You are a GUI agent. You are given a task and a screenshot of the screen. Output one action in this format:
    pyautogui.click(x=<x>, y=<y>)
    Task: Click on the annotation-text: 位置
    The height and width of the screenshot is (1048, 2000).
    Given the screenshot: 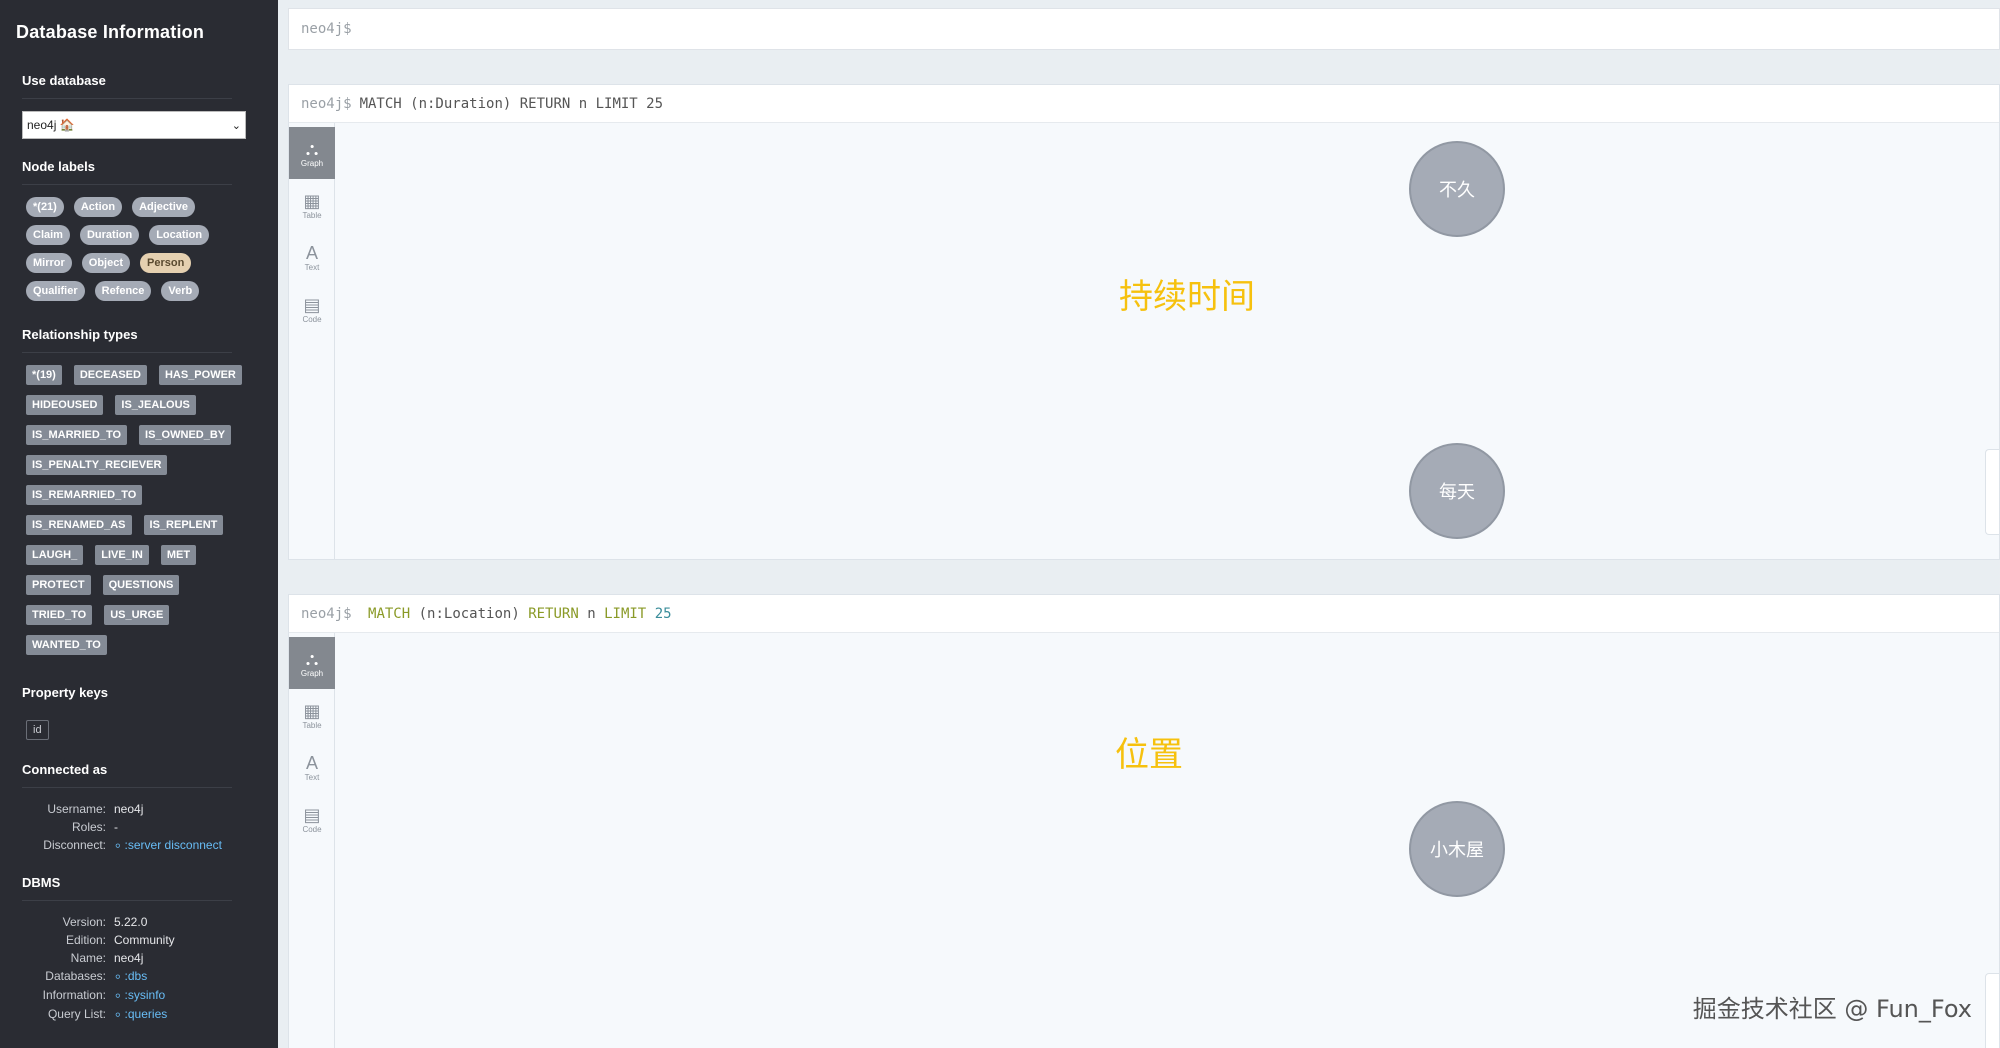 What is the action you would take?
    pyautogui.click(x=1149, y=755)
    